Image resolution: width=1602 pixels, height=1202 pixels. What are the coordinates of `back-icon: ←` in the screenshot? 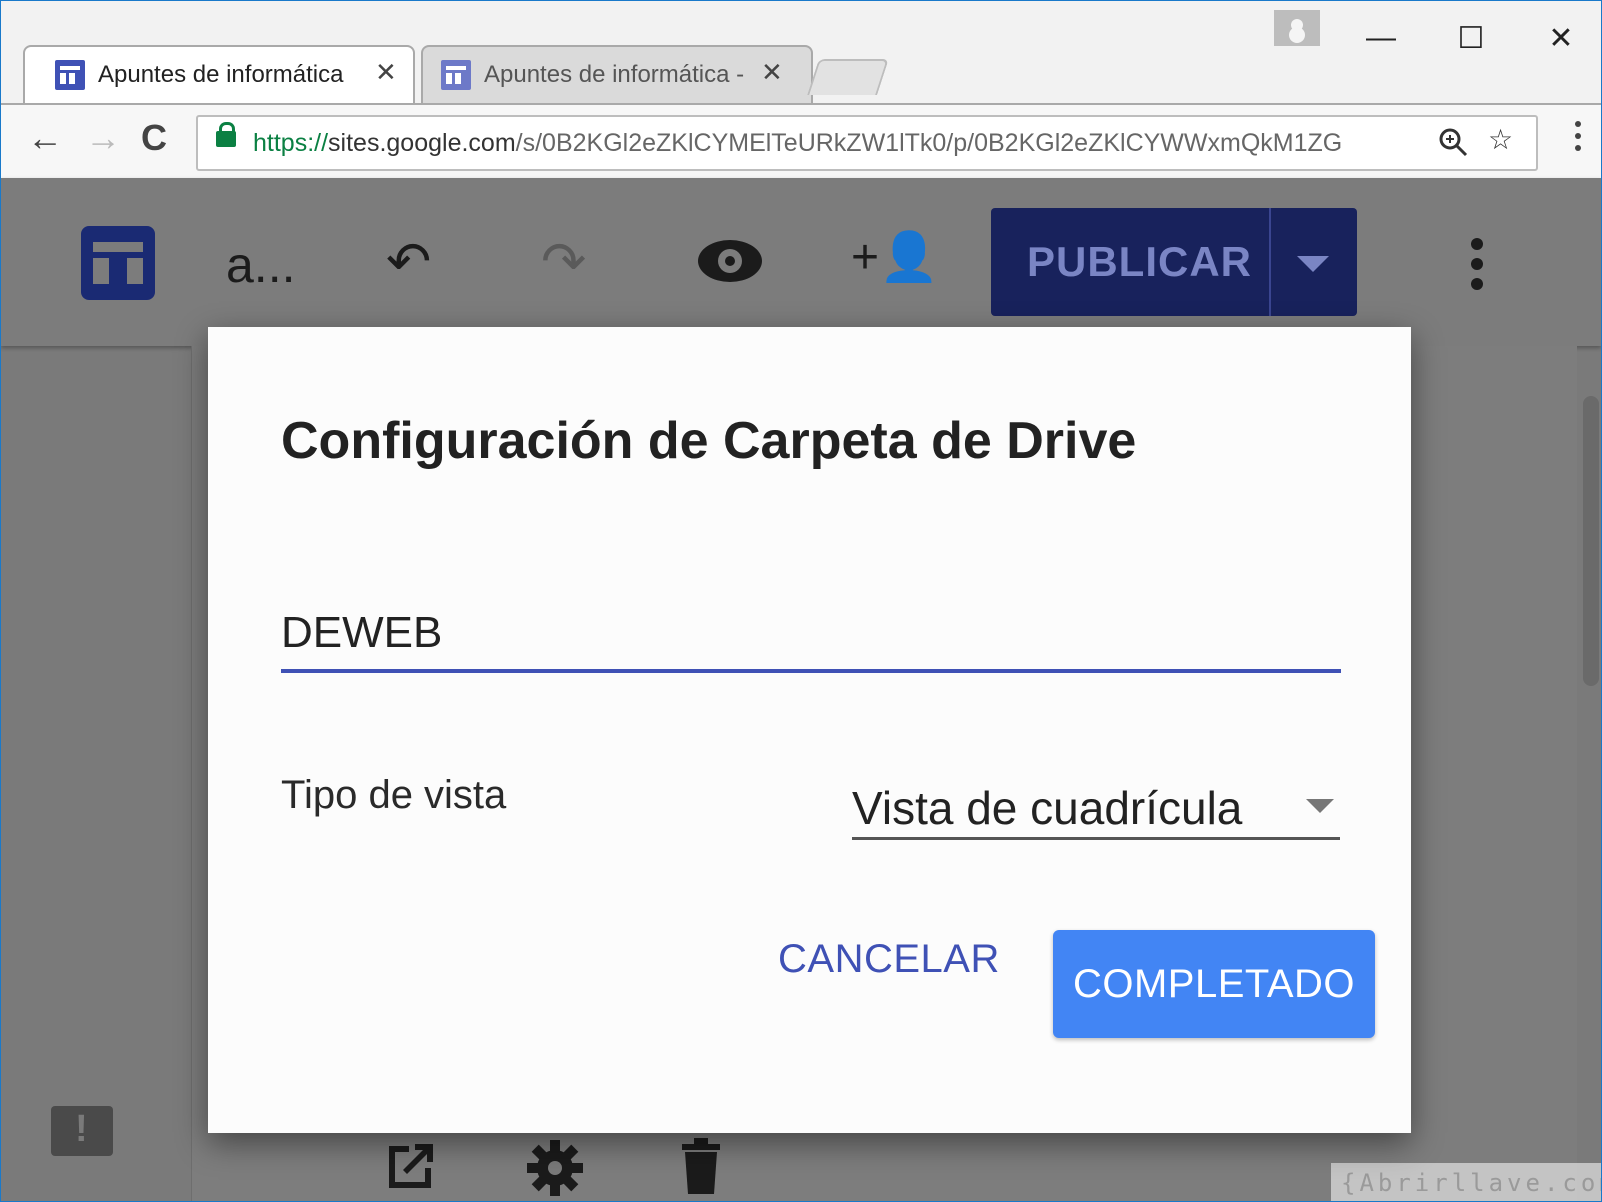 It's located at (45, 138).